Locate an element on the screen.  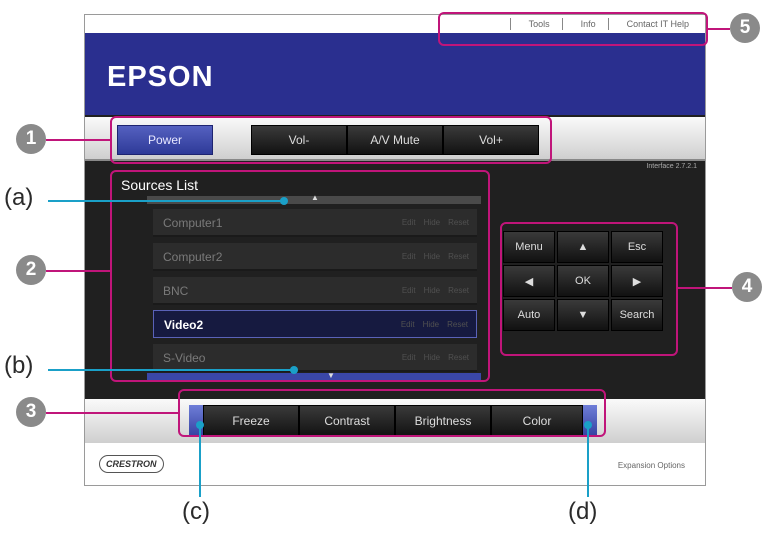
footer-bar: CRESTRON Expansion Options is located at coordinates (395, 464).